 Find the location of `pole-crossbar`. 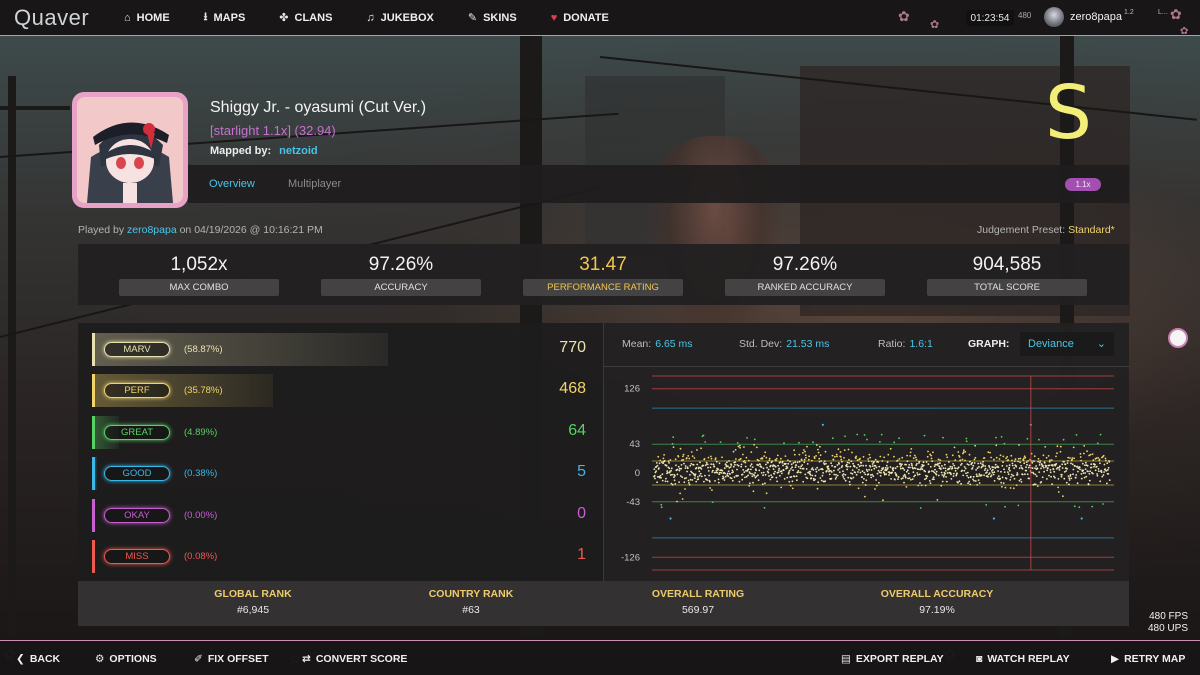

pole-crossbar is located at coordinates (35, 108).